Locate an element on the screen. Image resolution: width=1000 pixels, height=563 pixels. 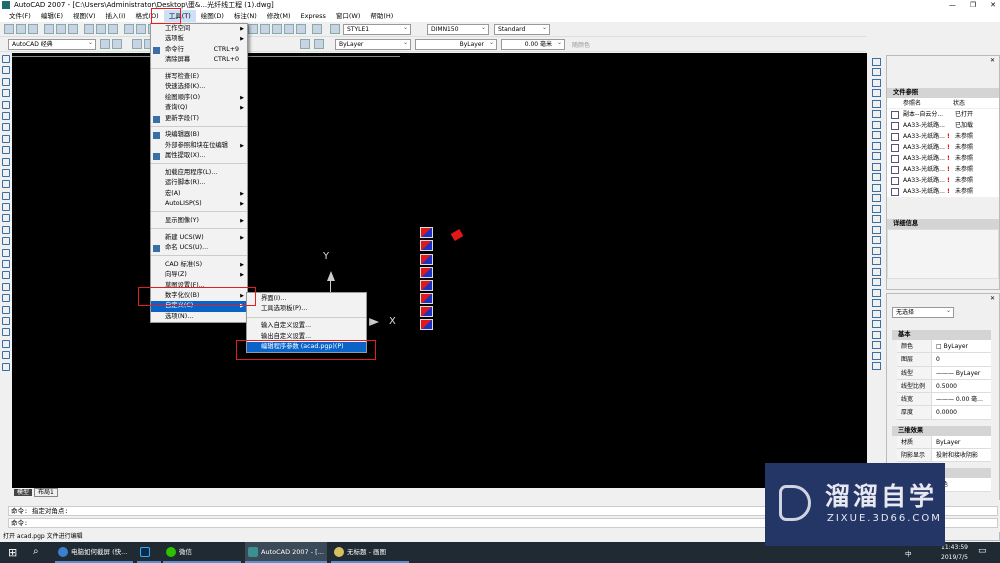
menu-item: 向导(Z) ▶ is located at coordinates (199, 275).